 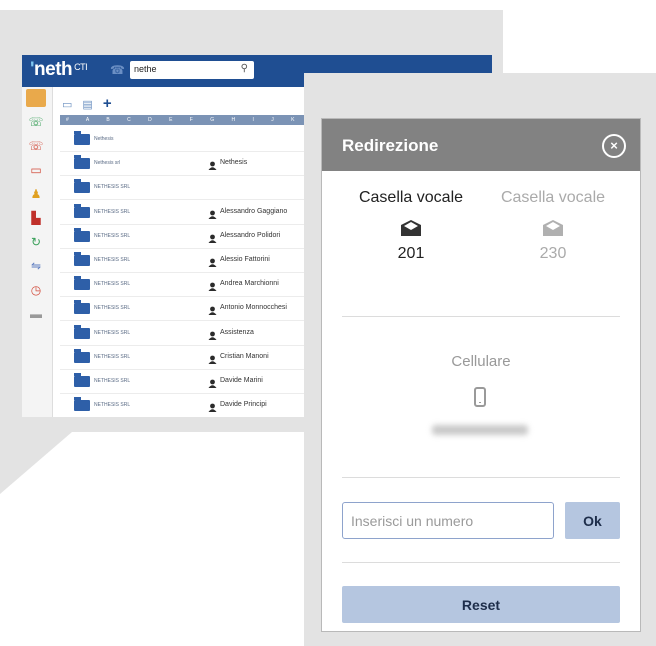 I want to click on dialog-title: Redirezione, so click(x=390, y=145).